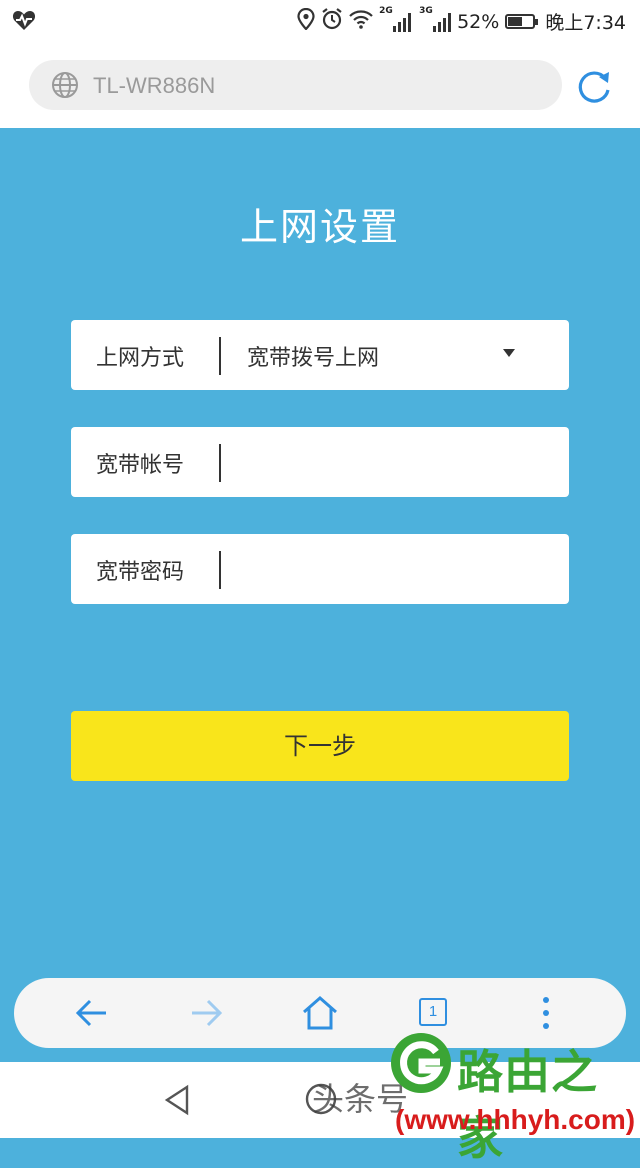  I want to click on signal-3g-icon: 3G, so click(435, 19).